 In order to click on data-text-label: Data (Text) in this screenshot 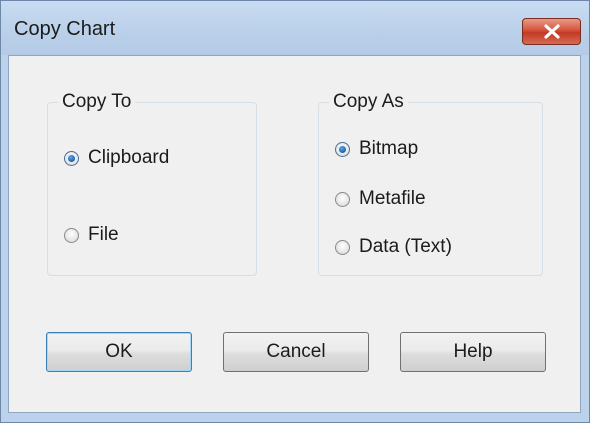, I will do `click(405, 246)`.